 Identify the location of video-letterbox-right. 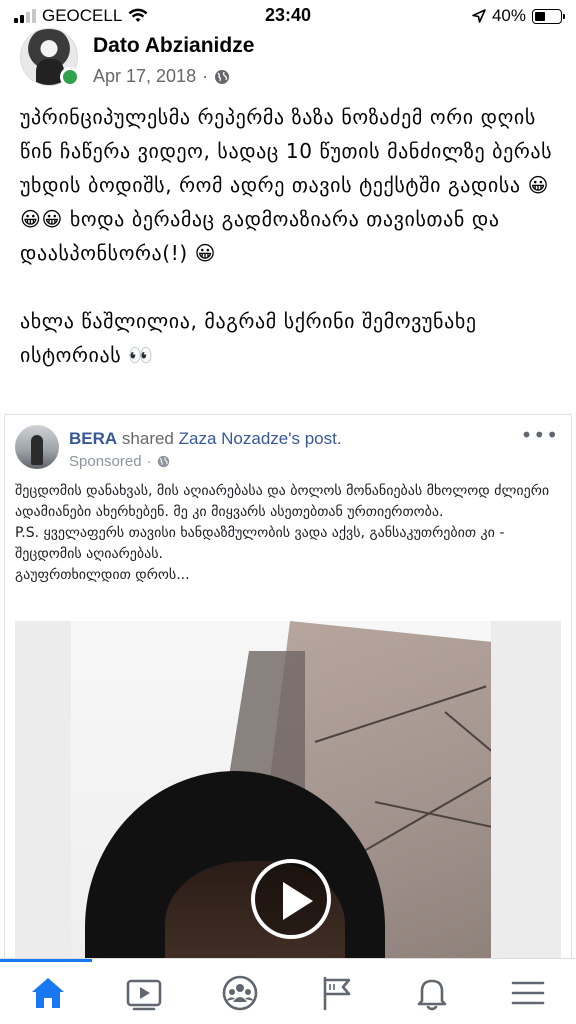
(526, 797).